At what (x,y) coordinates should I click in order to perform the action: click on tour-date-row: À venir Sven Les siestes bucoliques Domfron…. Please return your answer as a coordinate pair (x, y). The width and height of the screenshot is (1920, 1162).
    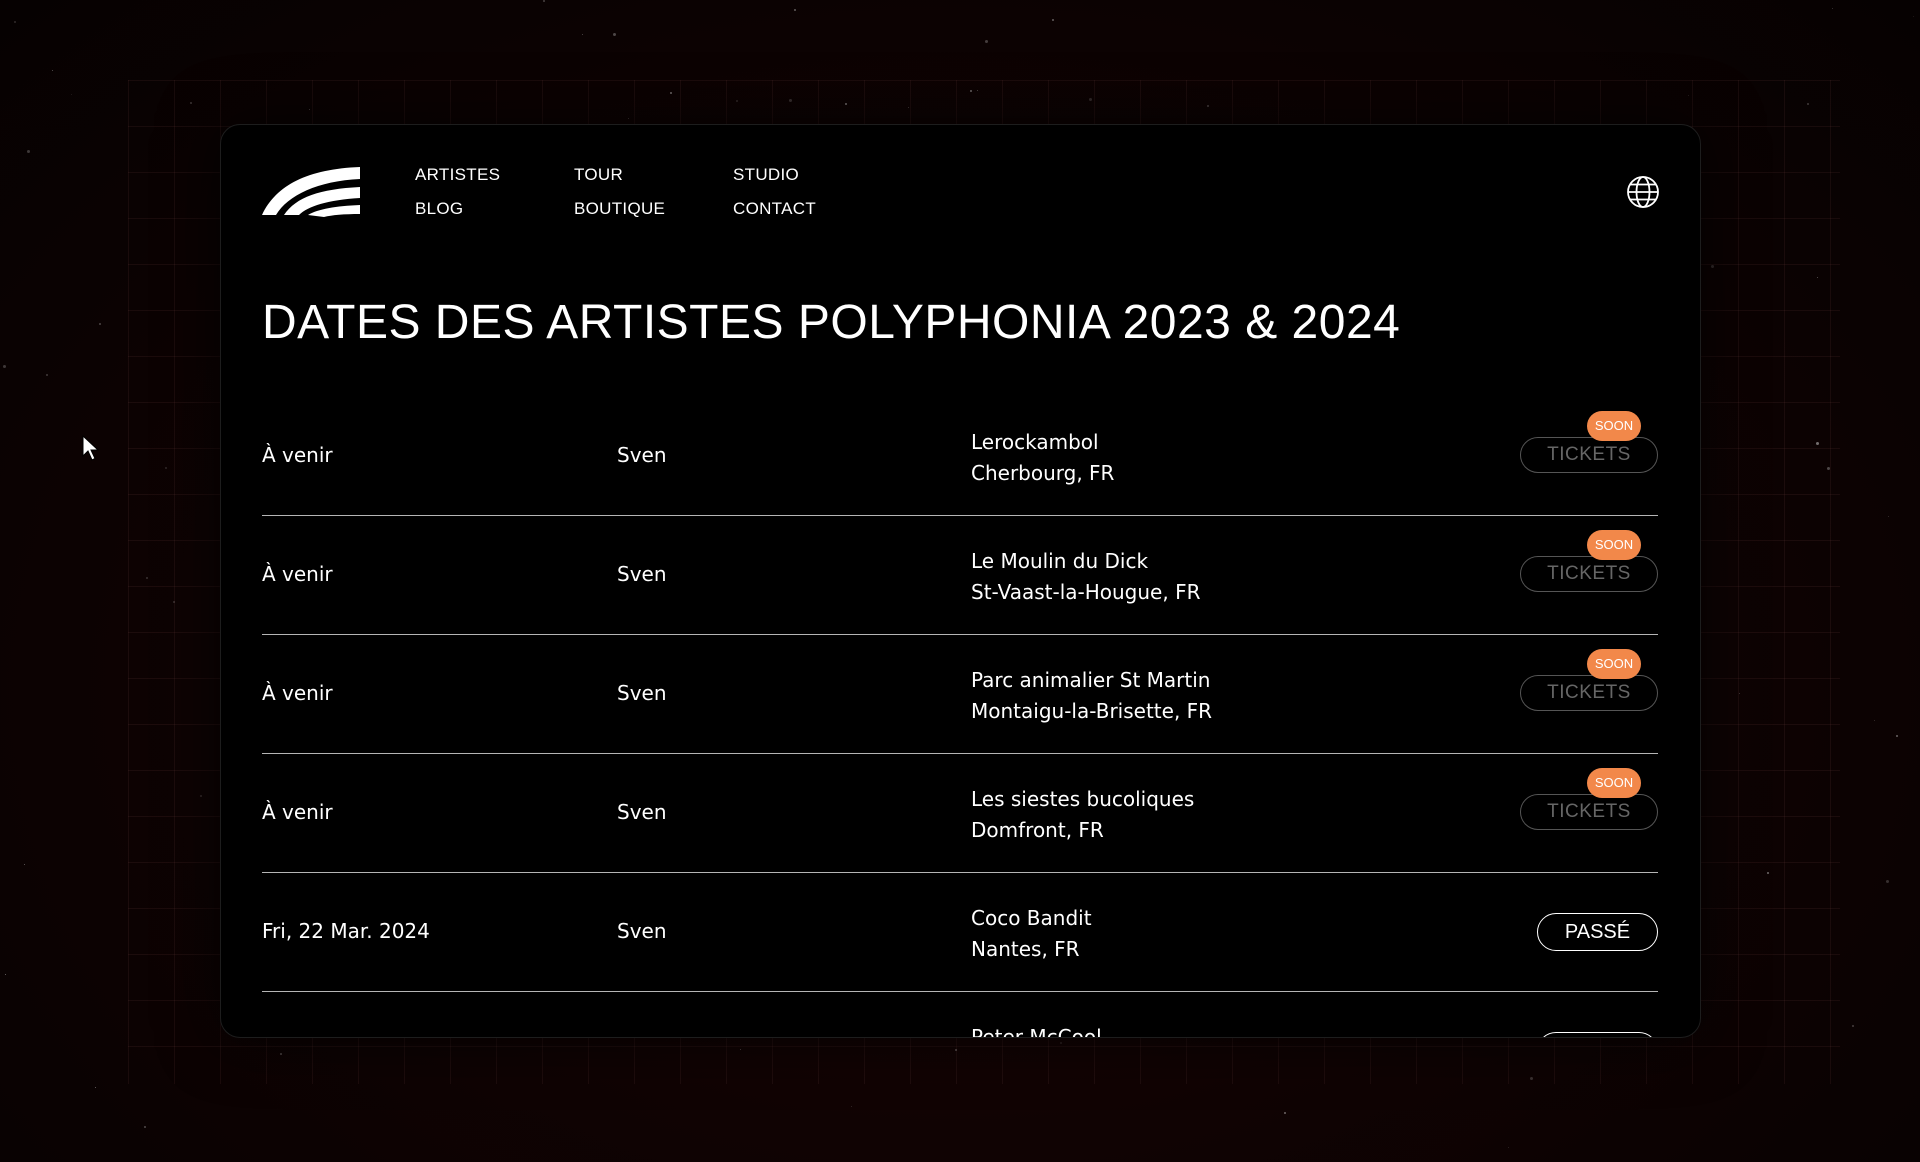
    Looking at the image, I should click on (960, 813).